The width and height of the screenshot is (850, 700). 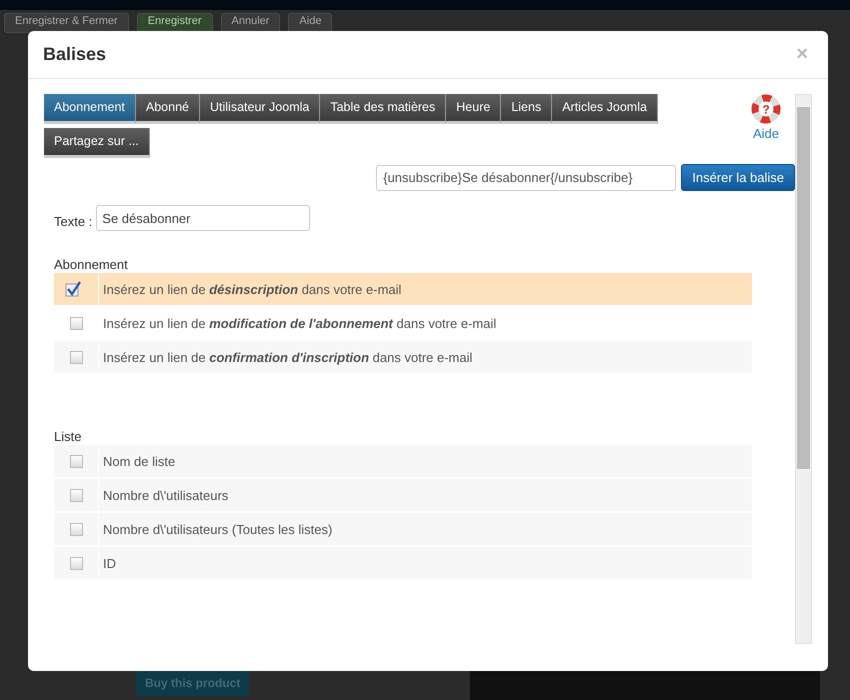 What do you see at coordinates (766, 133) in the screenshot?
I see `help-link: Aide` at bounding box center [766, 133].